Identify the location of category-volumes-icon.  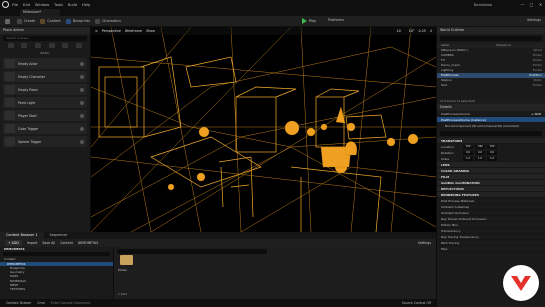
(65, 45).